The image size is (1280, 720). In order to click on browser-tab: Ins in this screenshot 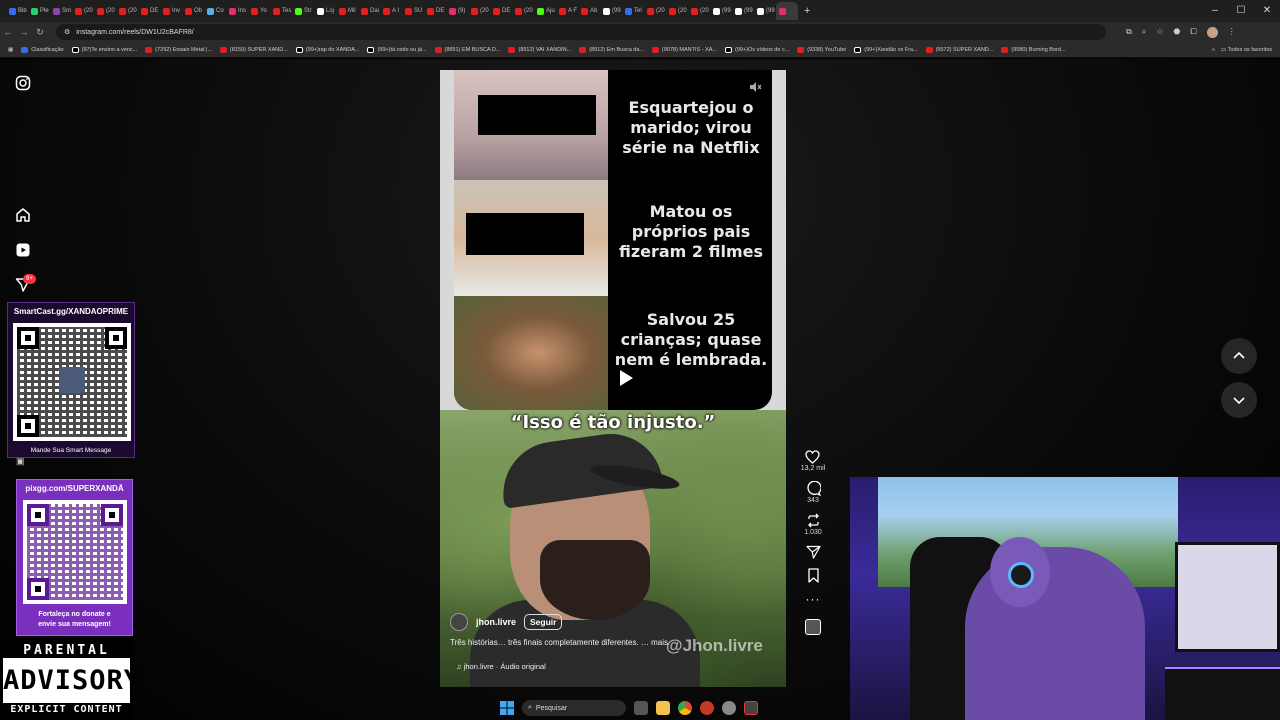, I will do `click(237, 11)`.